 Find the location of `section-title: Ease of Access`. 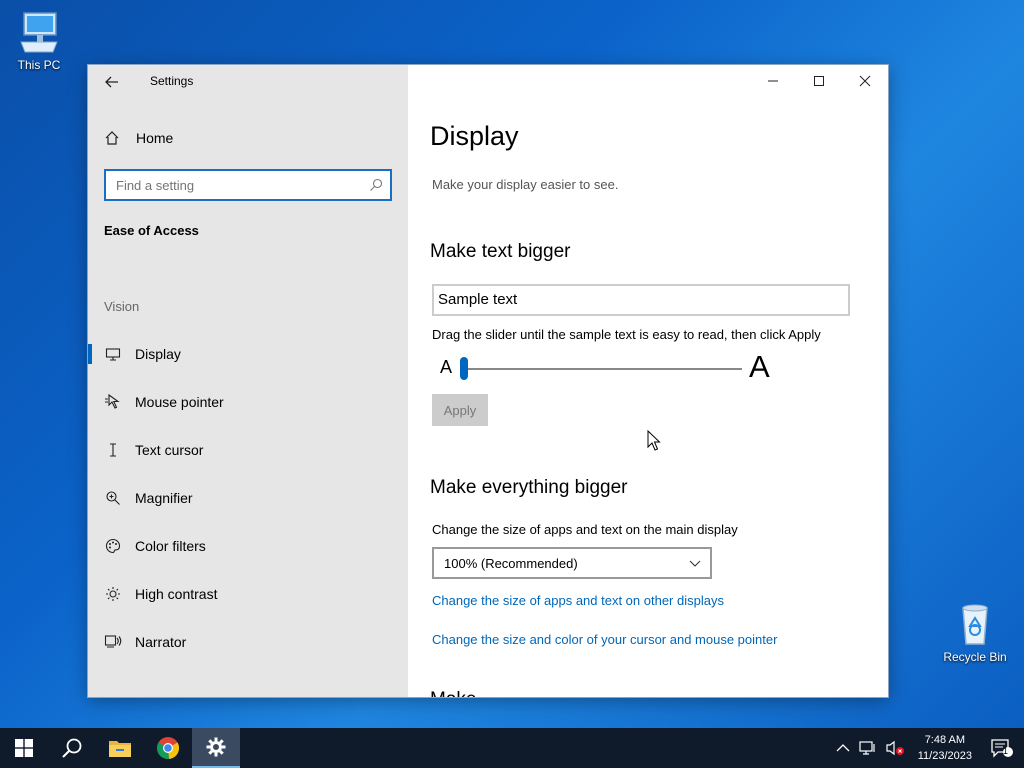

section-title: Ease of Access is located at coordinates (151, 230).